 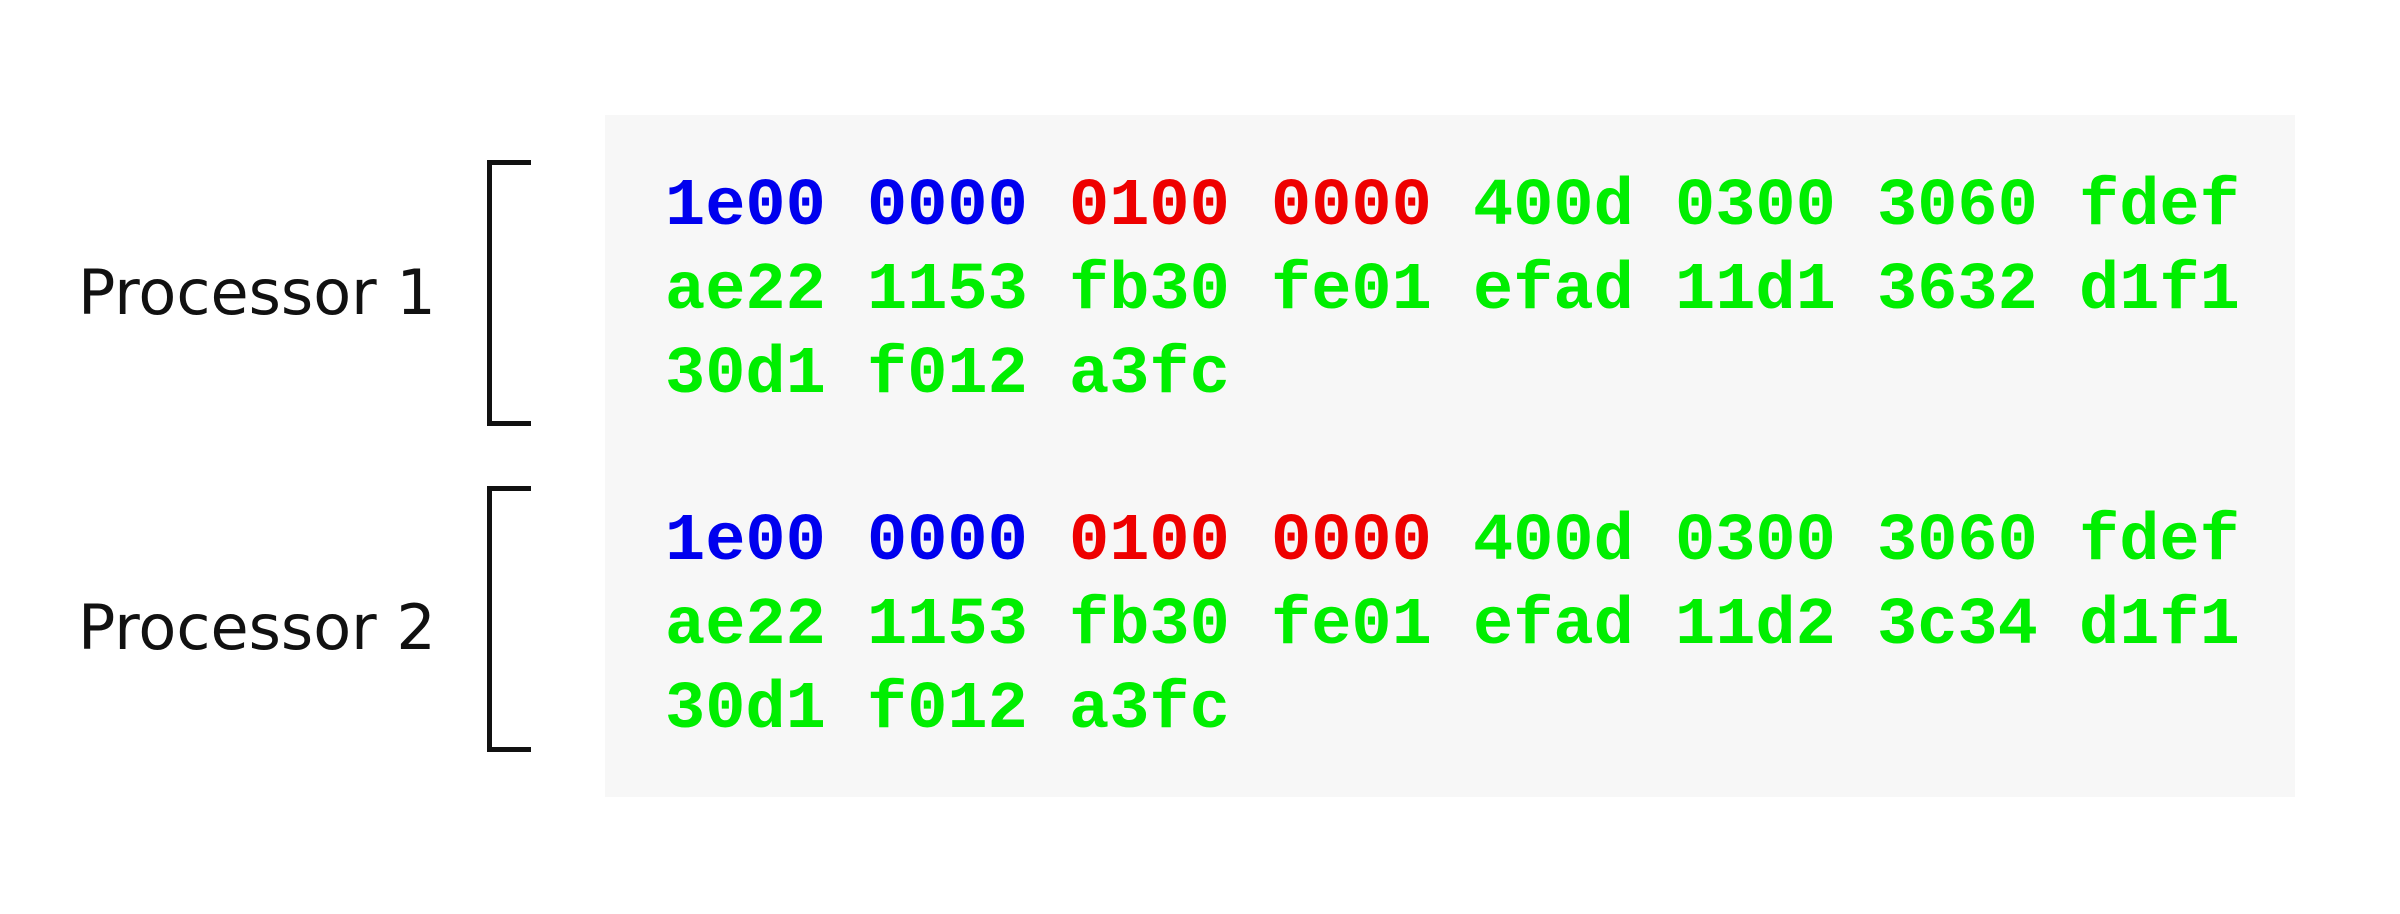 I want to click on hex-word: 11d2, so click(x=1755, y=626).